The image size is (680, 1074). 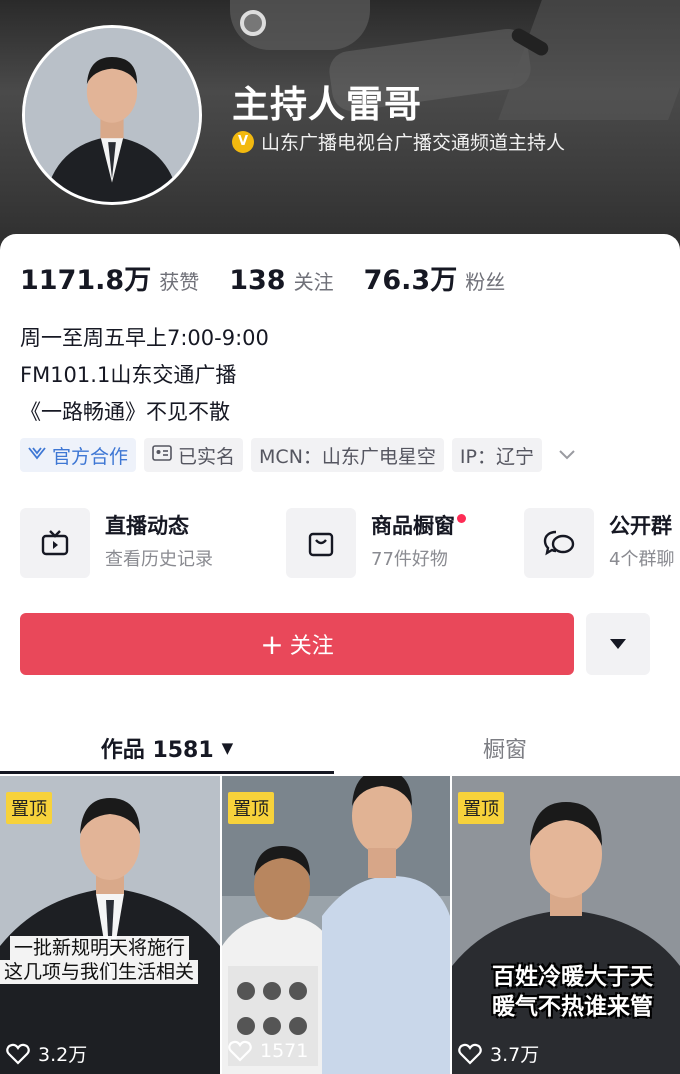 I want to click on video-caption: 这几项与我们生活相关, so click(x=99, y=972).